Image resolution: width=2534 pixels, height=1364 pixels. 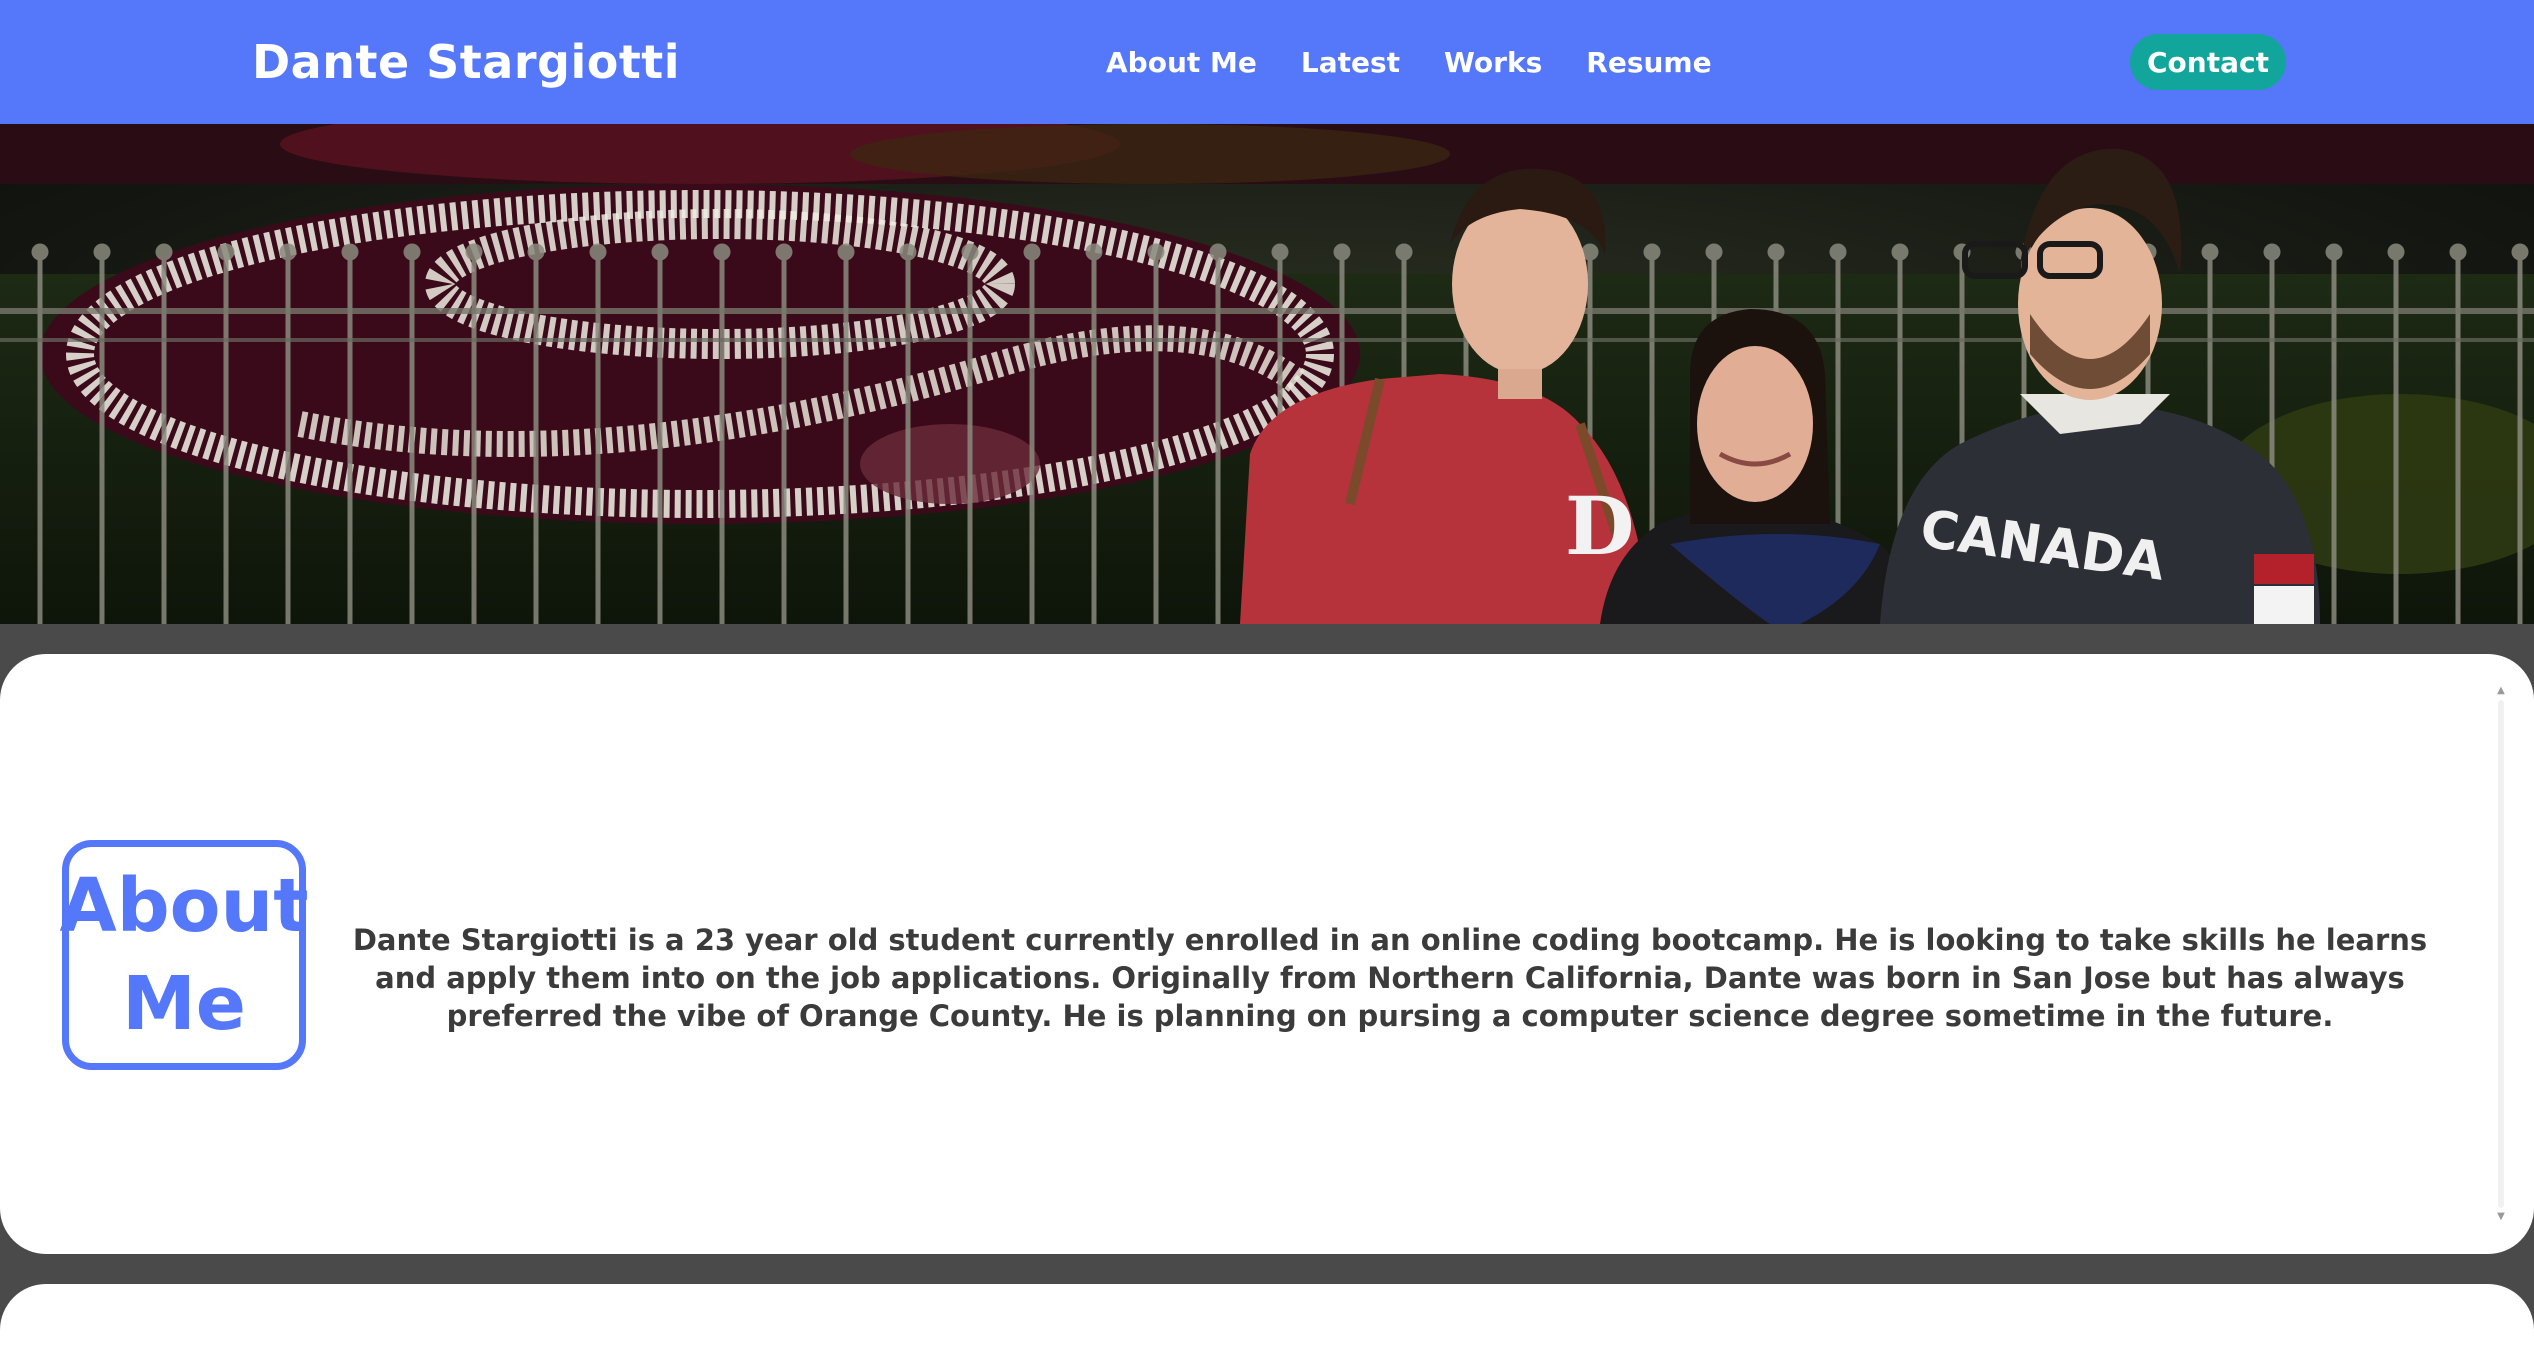 I want to click on about-heading-line1: About, so click(x=184, y=906).